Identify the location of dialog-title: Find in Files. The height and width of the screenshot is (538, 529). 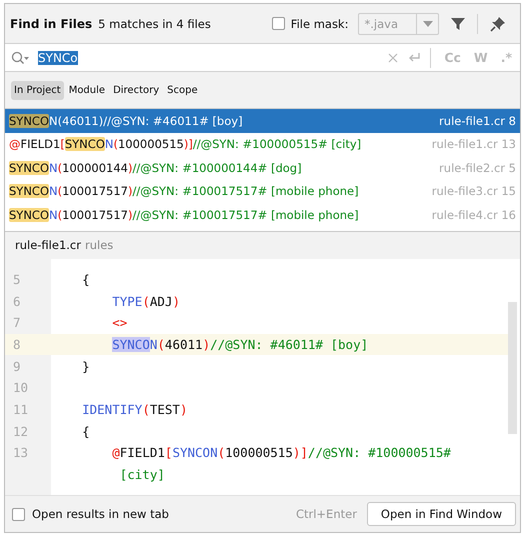
(51, 23).